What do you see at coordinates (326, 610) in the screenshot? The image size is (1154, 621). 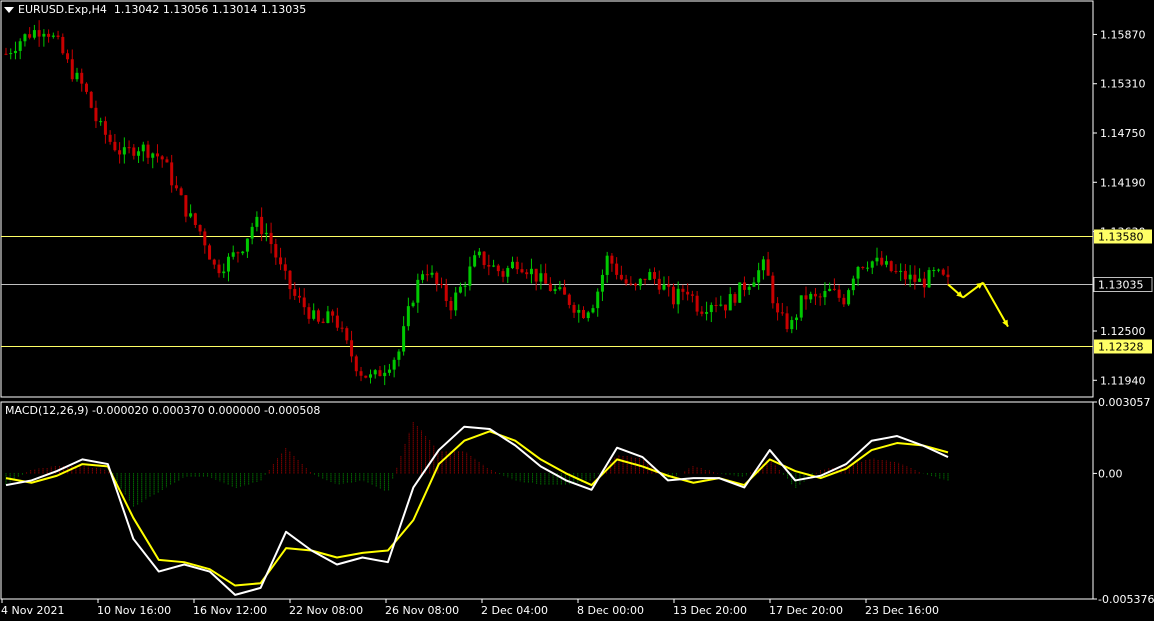 I see `time-axis-label: 22 Nov 08:00` at bounding box center [326, 610].